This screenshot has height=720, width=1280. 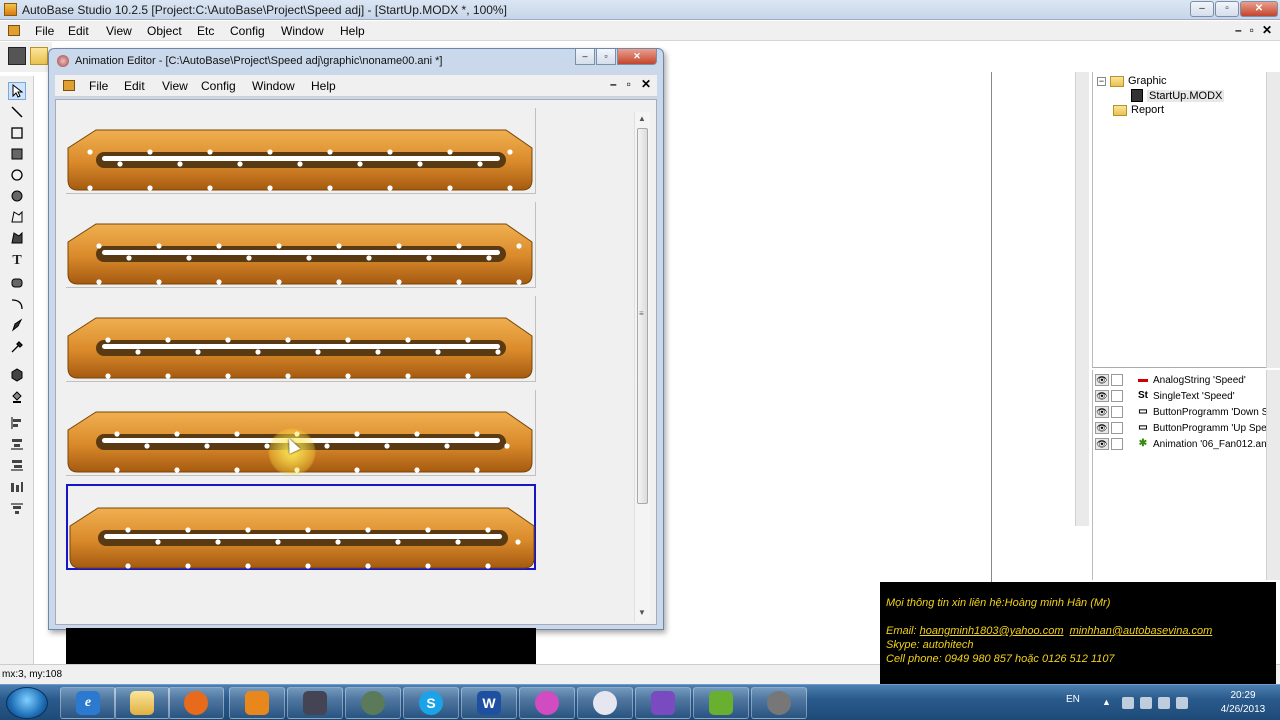 I want to click on mdi-restore-button: ▫, so click(x=1252, y=30).